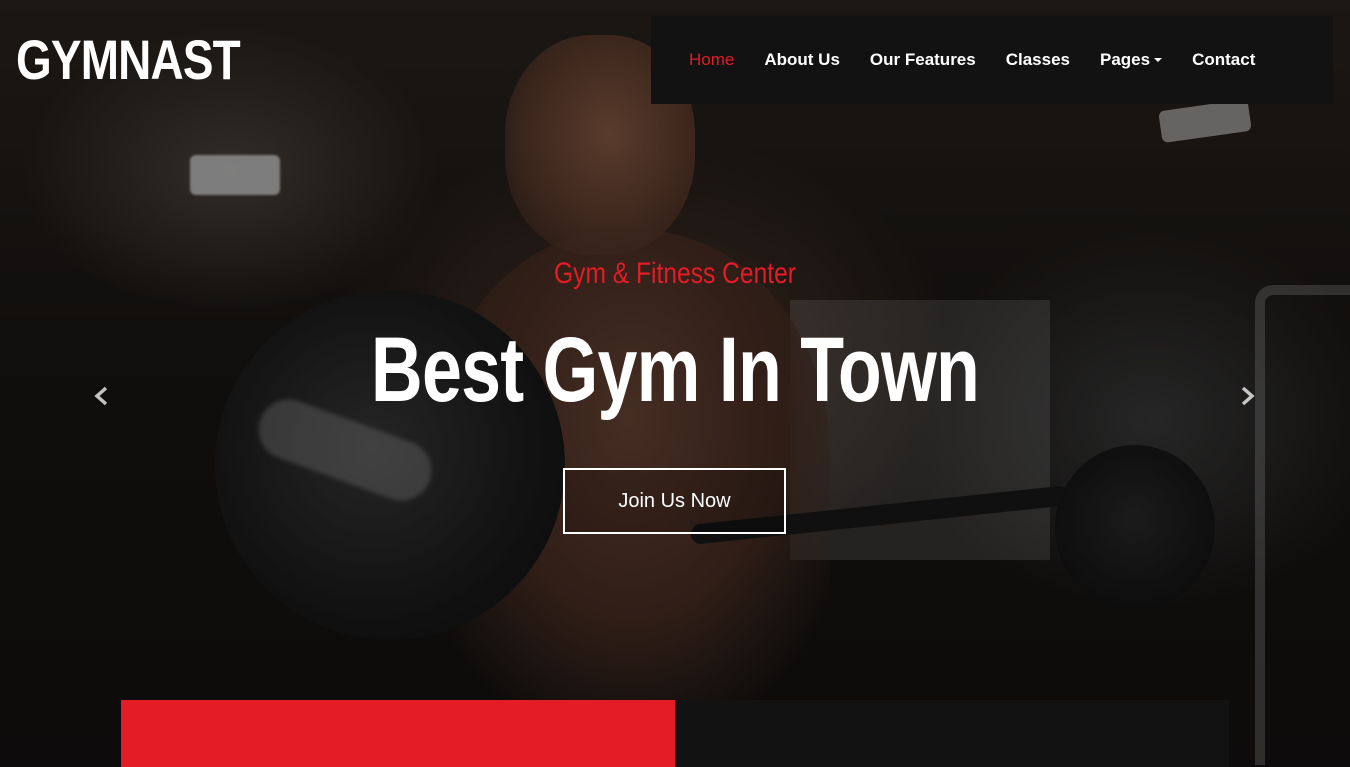 This screenshot has width=1350, height=767. I want to click on nav-item-pages: Pages, so click(1131, 60).